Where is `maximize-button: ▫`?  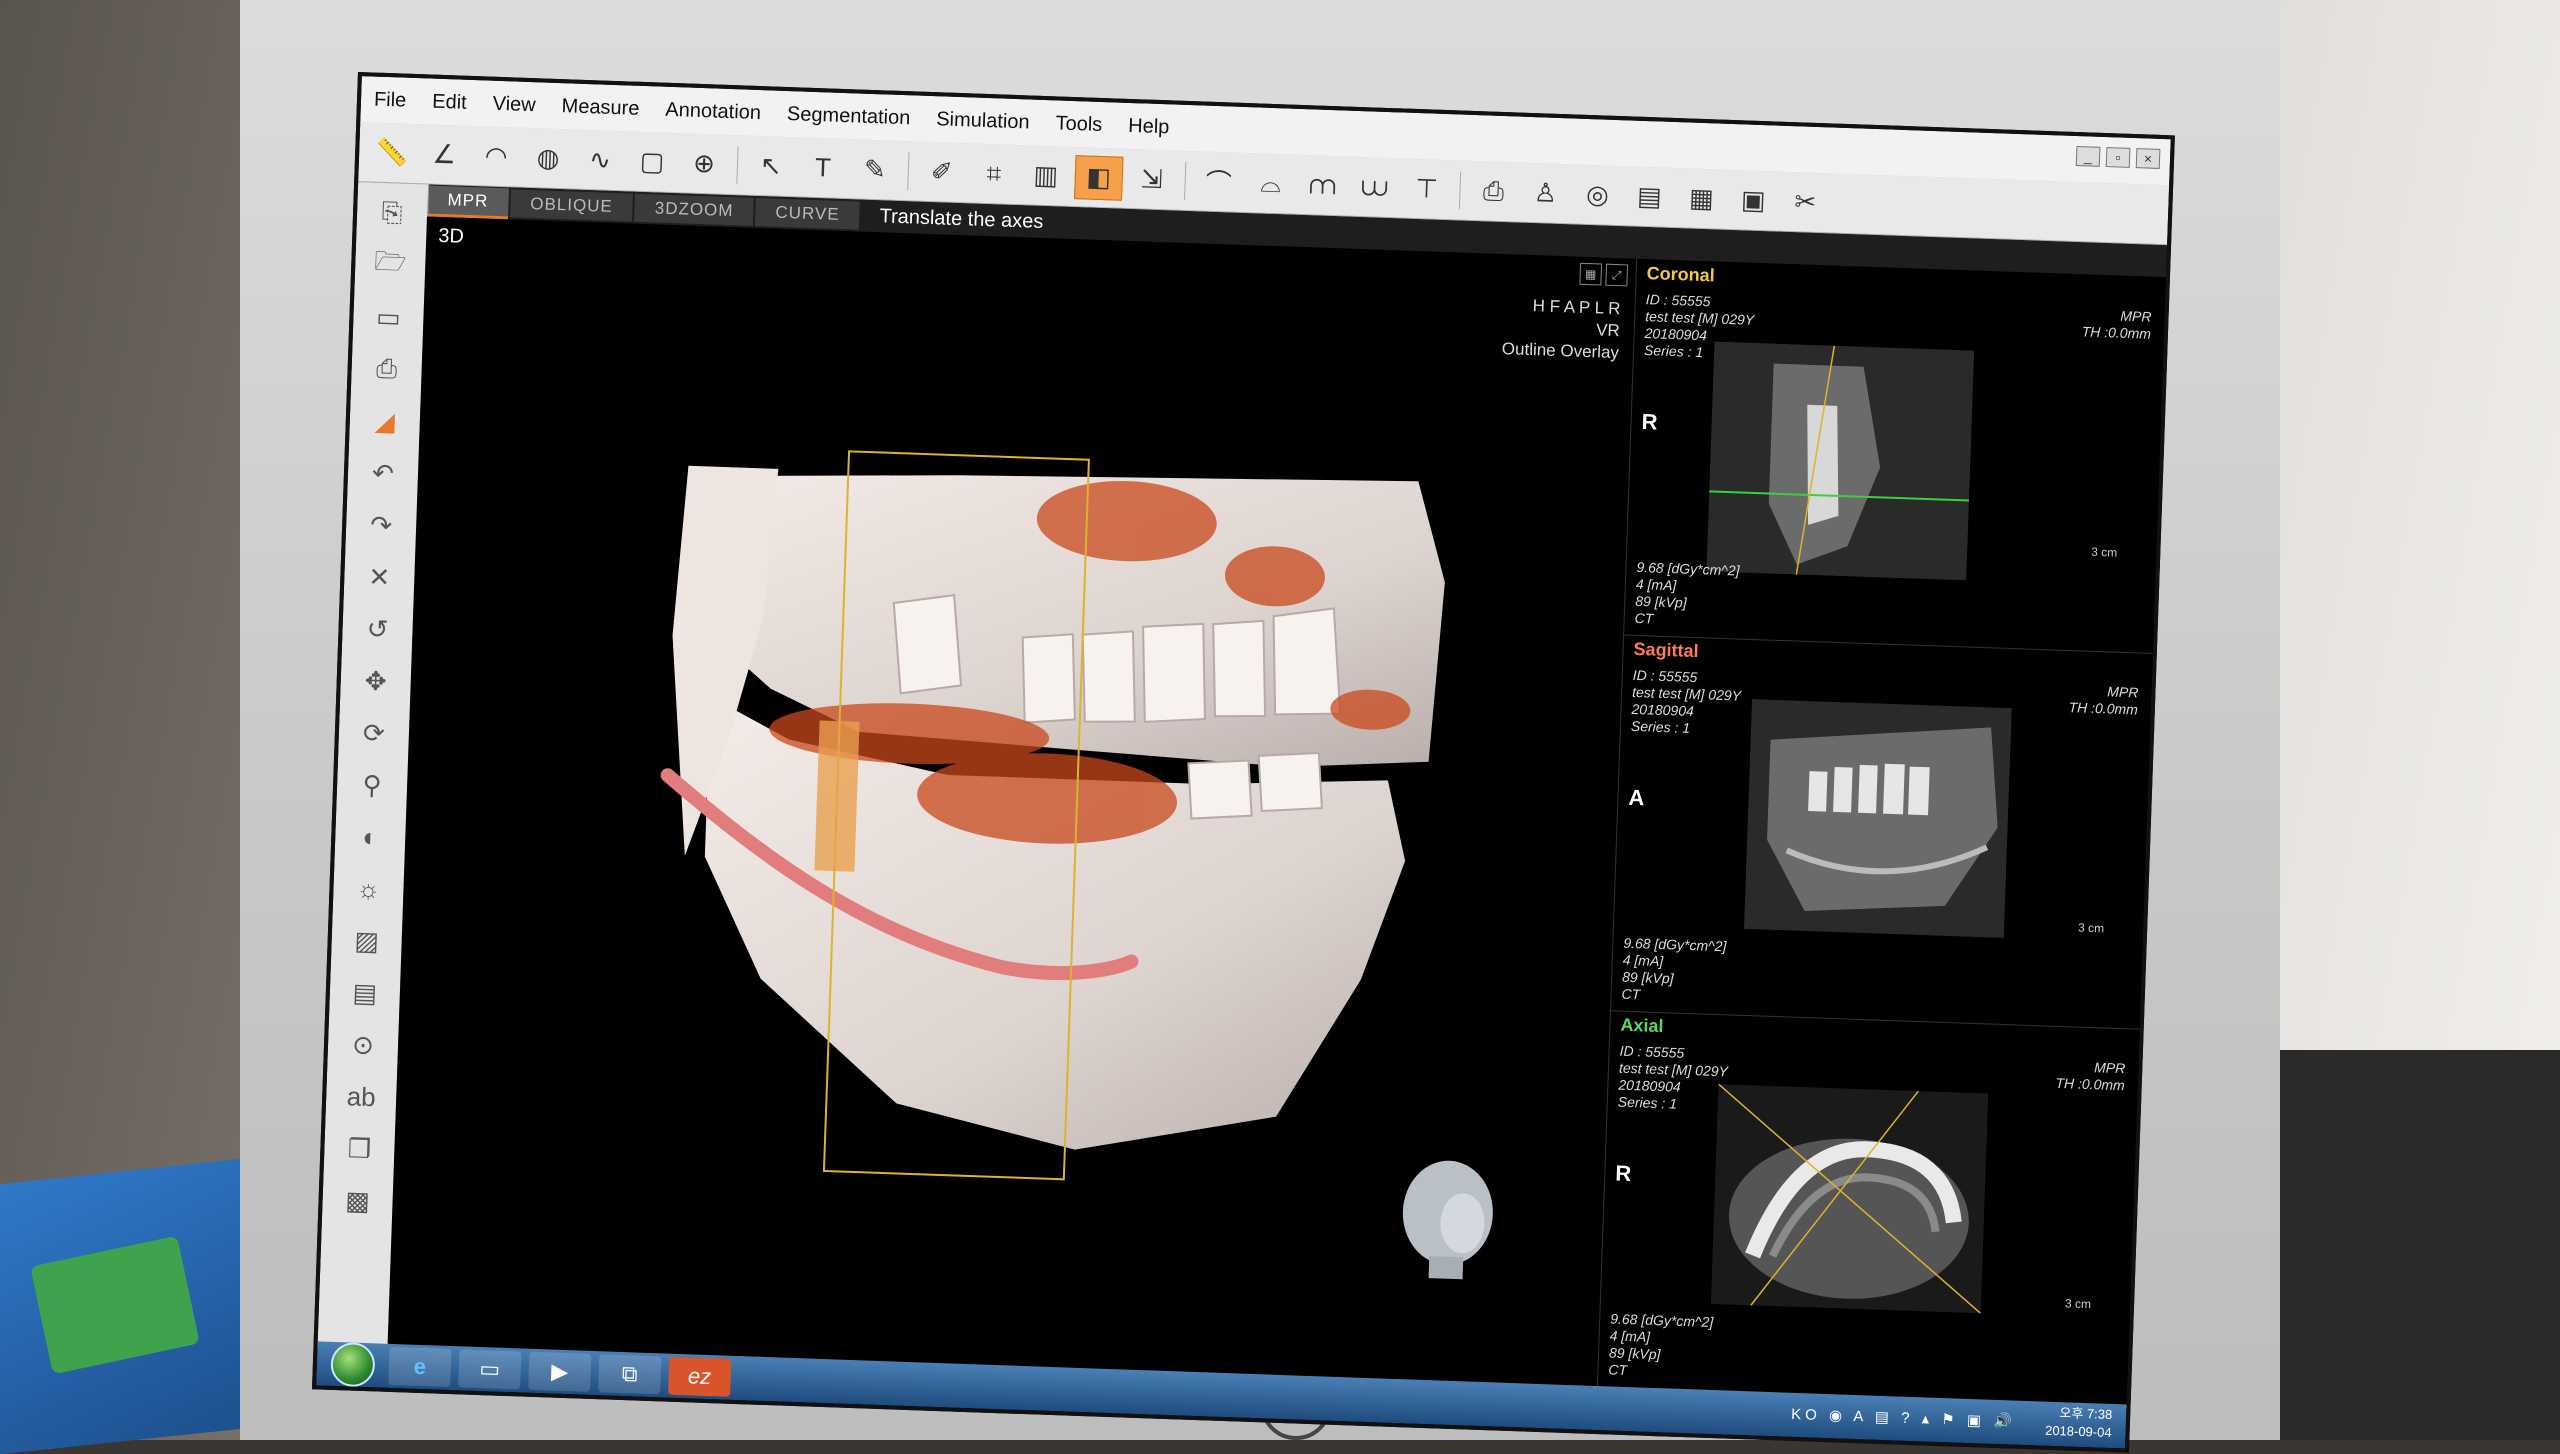 maximize-button: ▫ is located at coordinates (2118, 157).